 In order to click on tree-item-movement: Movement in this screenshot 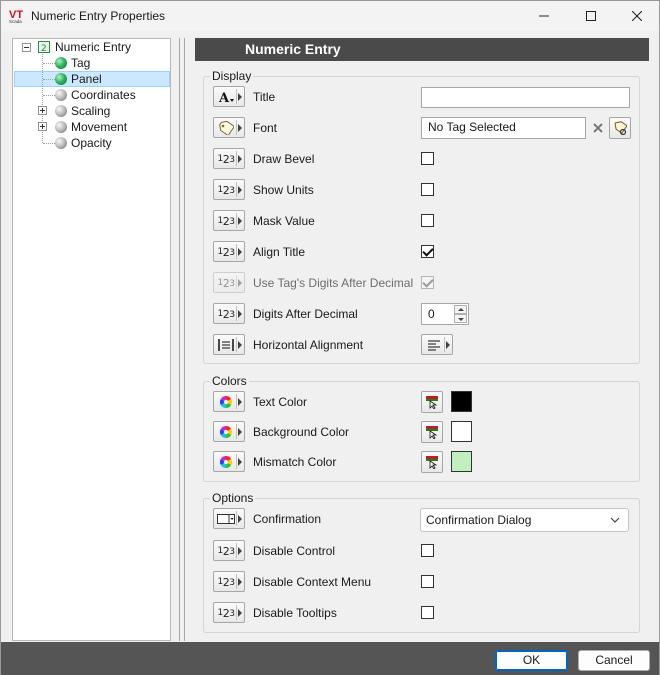, I will do `click(99, 127)`.